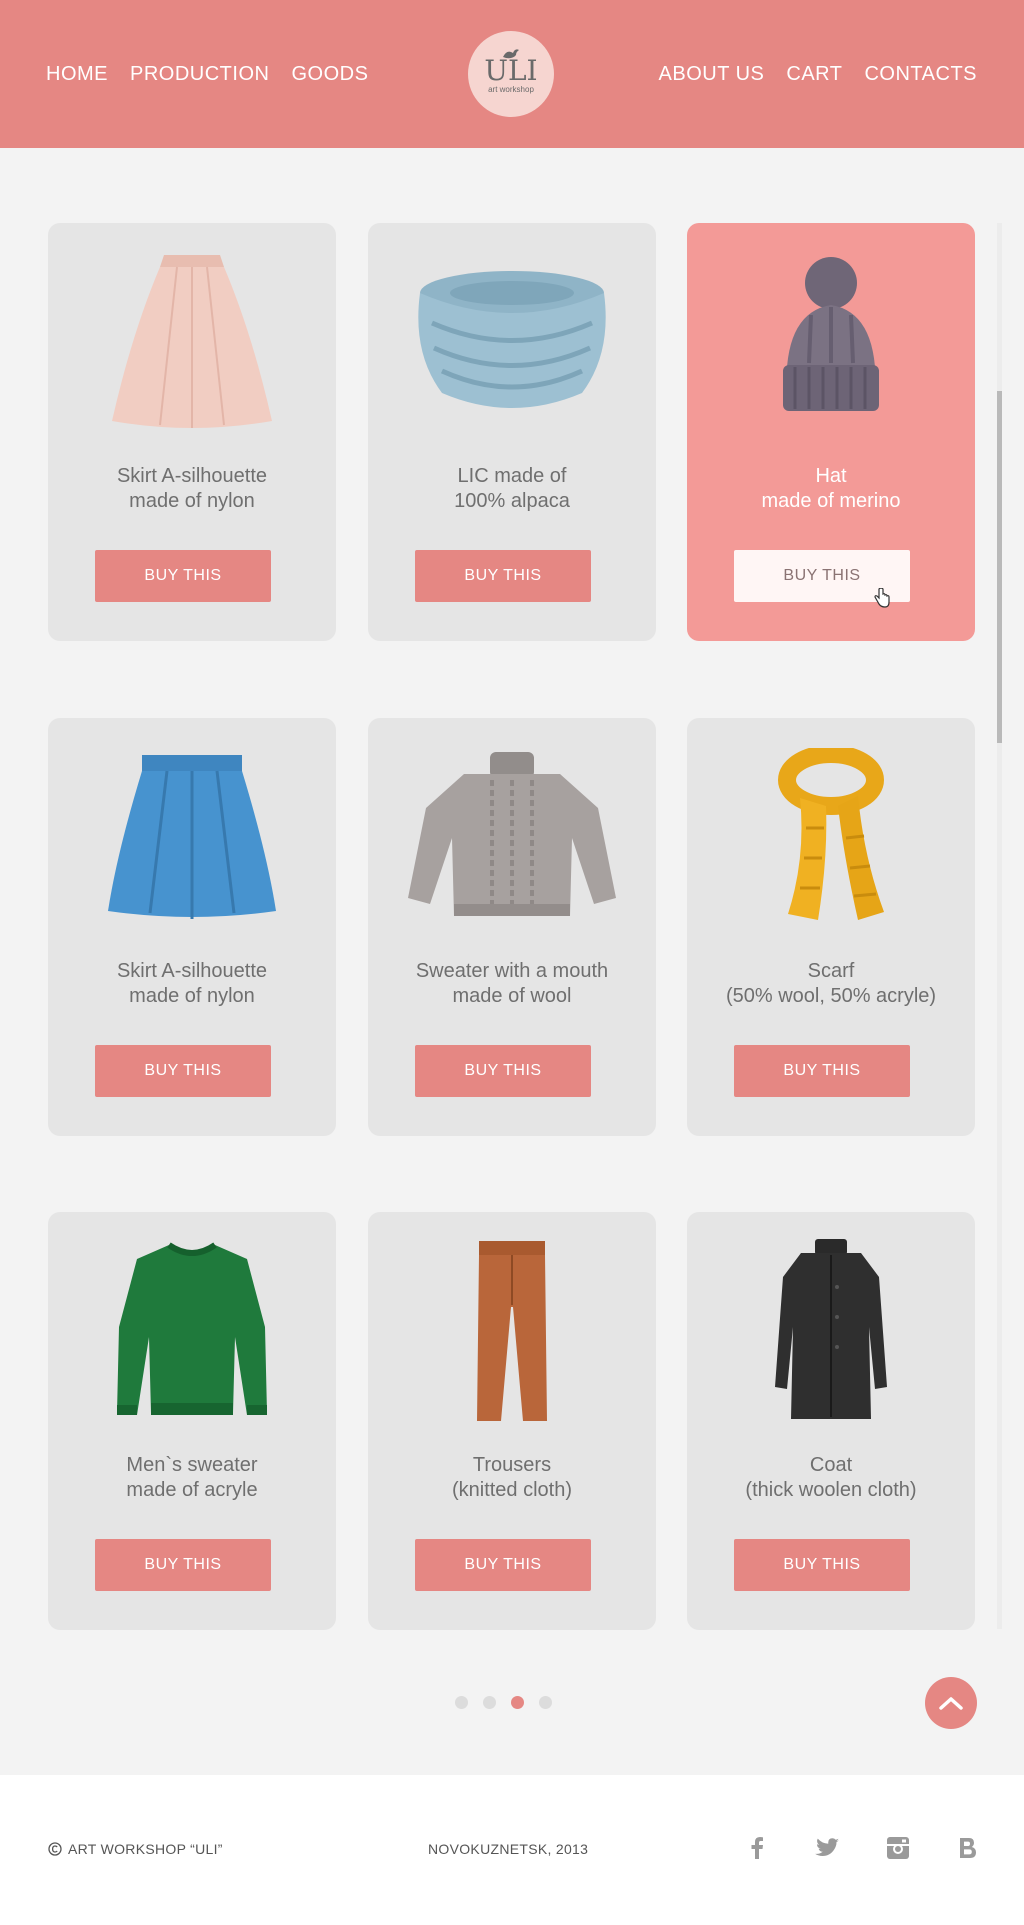 The image size is (1024, 1925). I want to click on product-image-blue-snood, so click(512, 343).